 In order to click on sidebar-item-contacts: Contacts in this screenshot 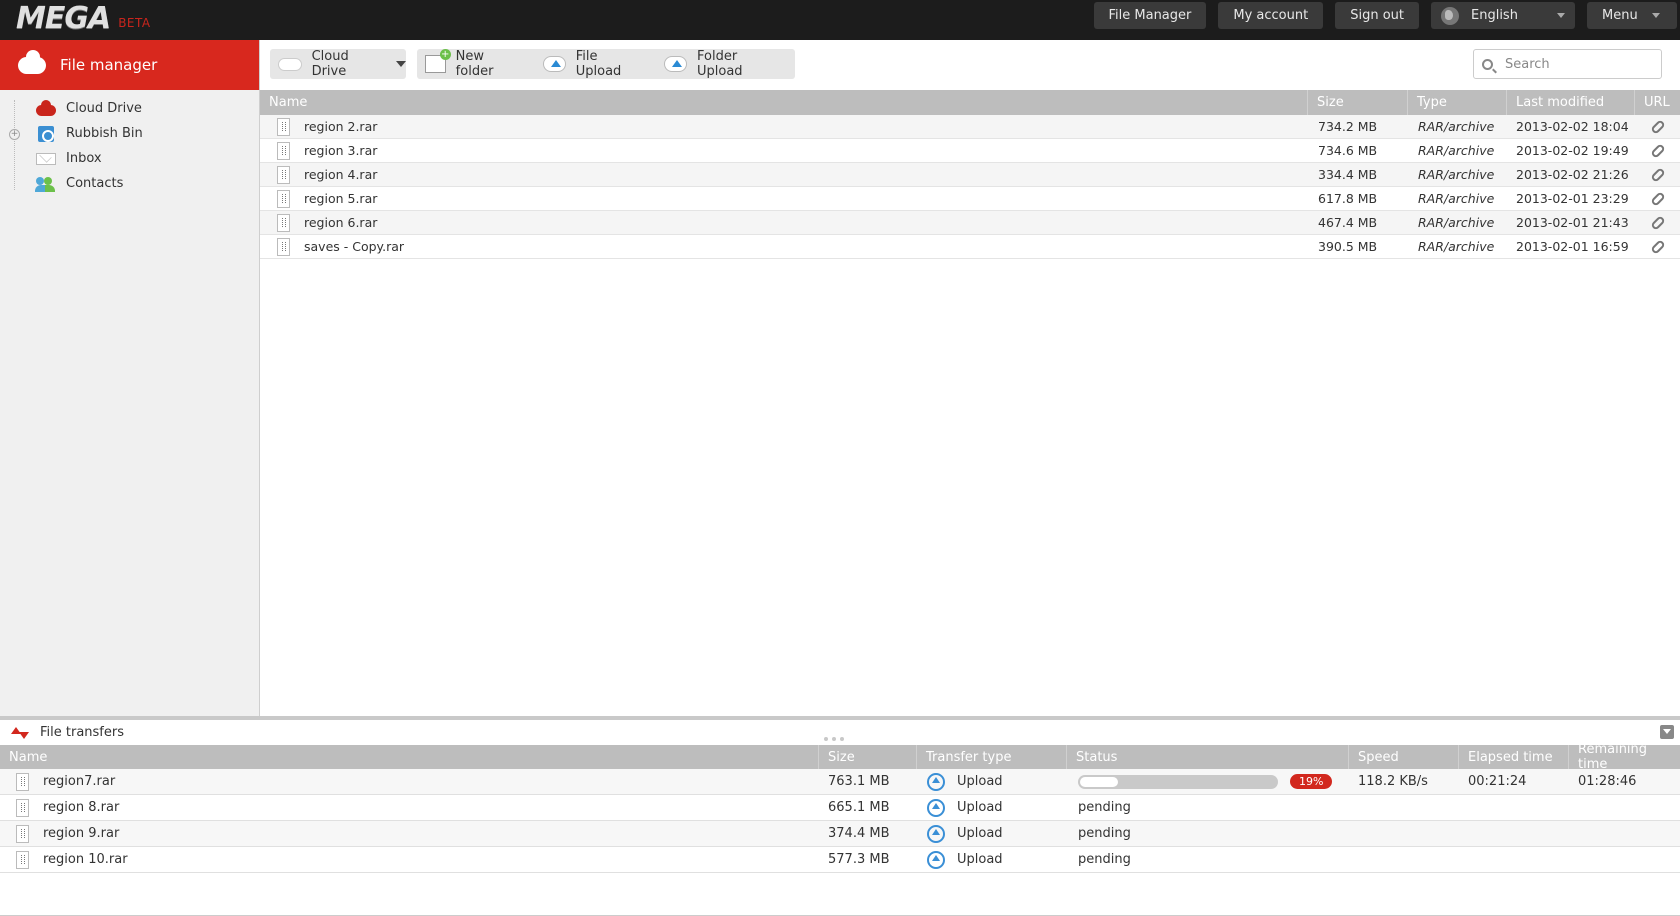, I will do `click(129, 183)`.